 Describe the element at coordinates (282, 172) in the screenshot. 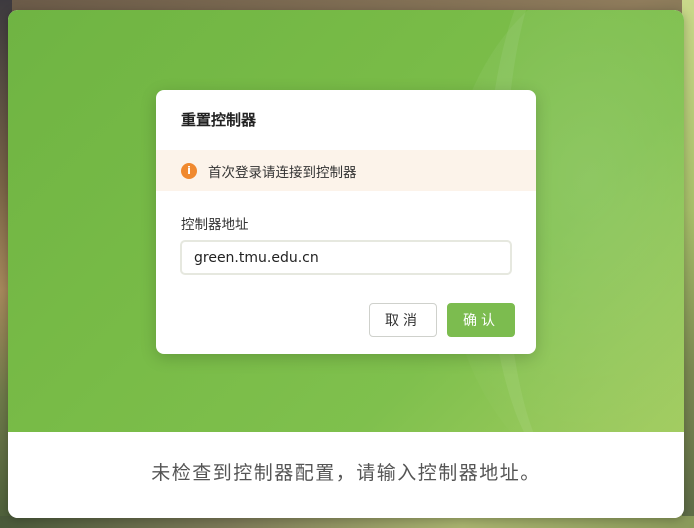

I see `alert-text: 首次登录请连接到控制器` at that location.